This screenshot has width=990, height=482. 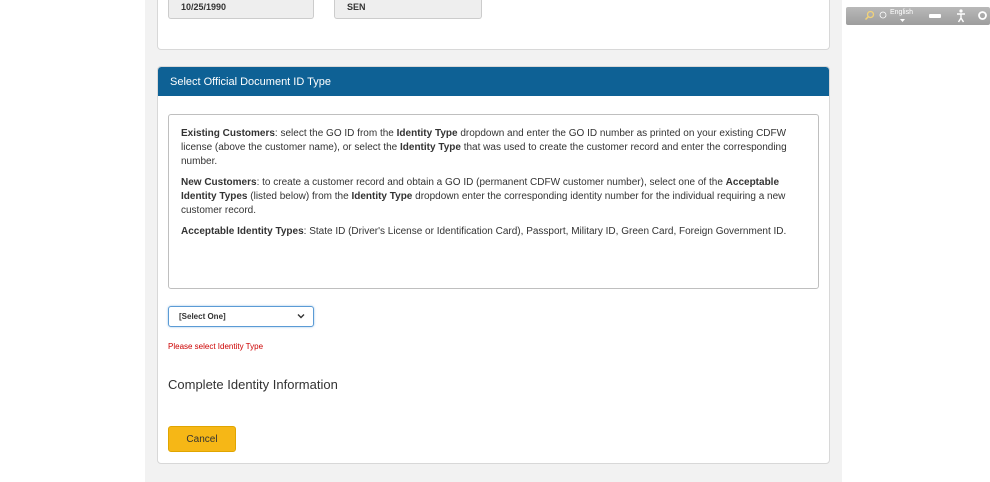 I want to click on text: : select the GO ID from the, so click(x=335, y=133).